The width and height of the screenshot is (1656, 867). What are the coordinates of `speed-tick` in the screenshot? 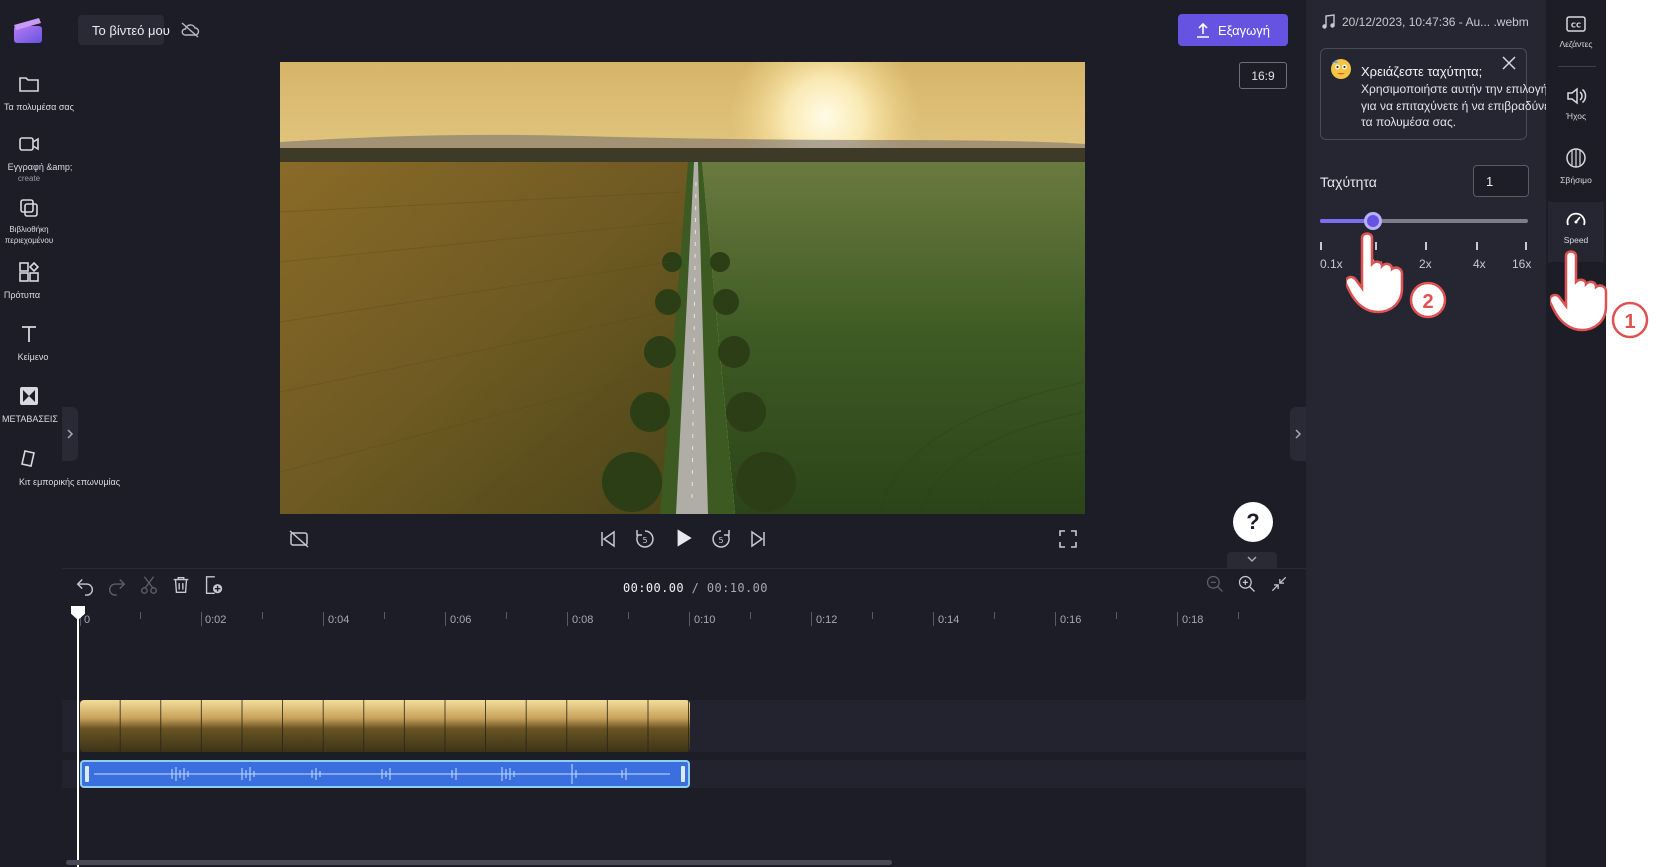 It's located at (1526, 246).